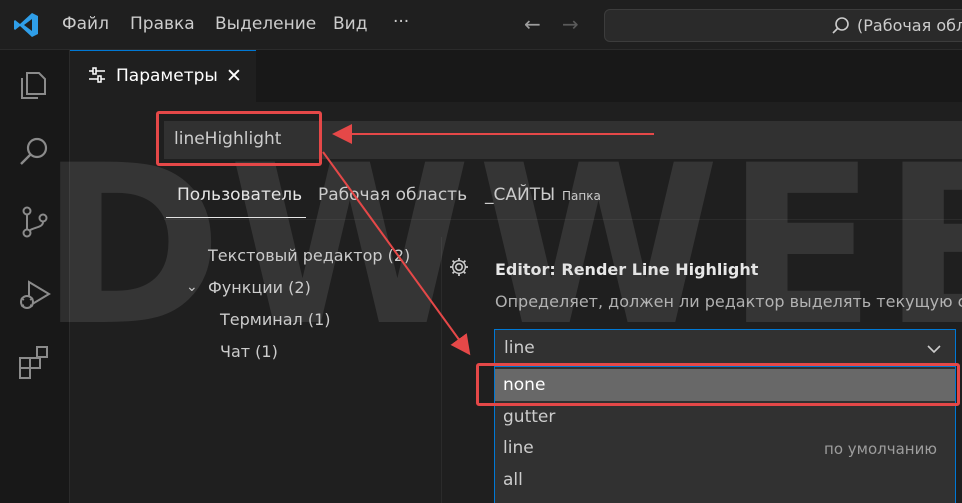  I want to click on close-icon: ✕, so click(234, 76).